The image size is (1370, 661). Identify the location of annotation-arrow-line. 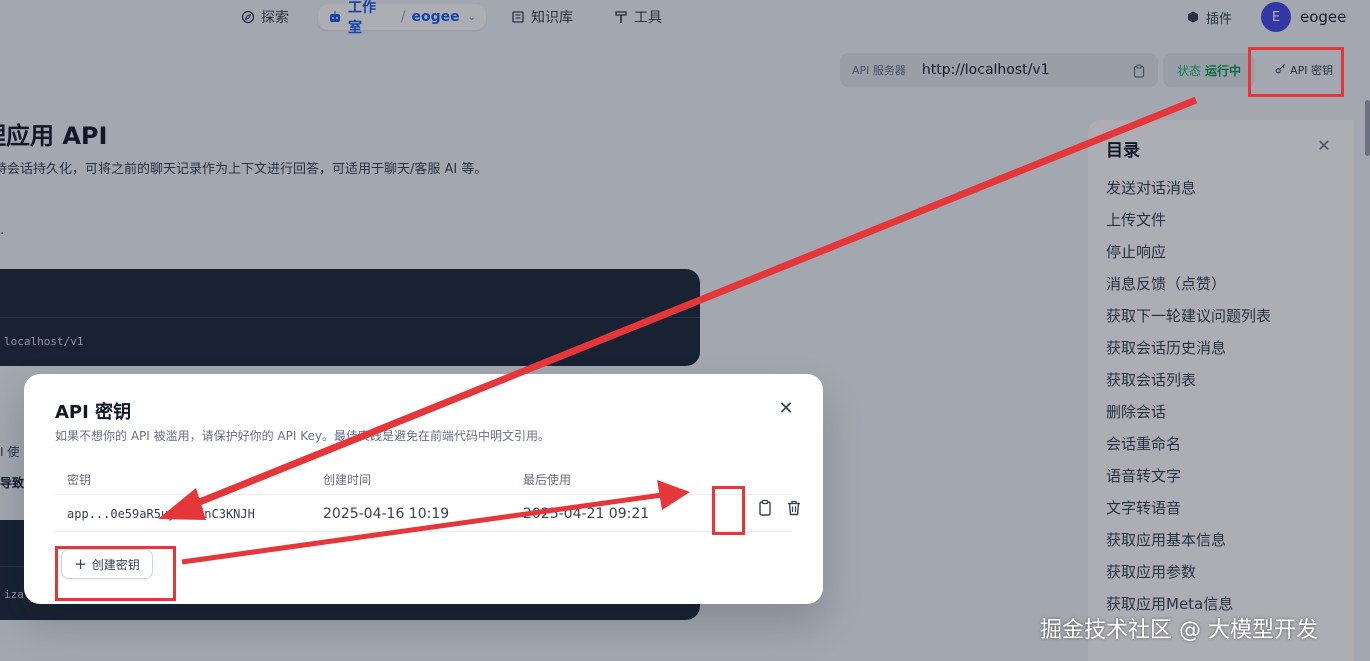
(422, 528).